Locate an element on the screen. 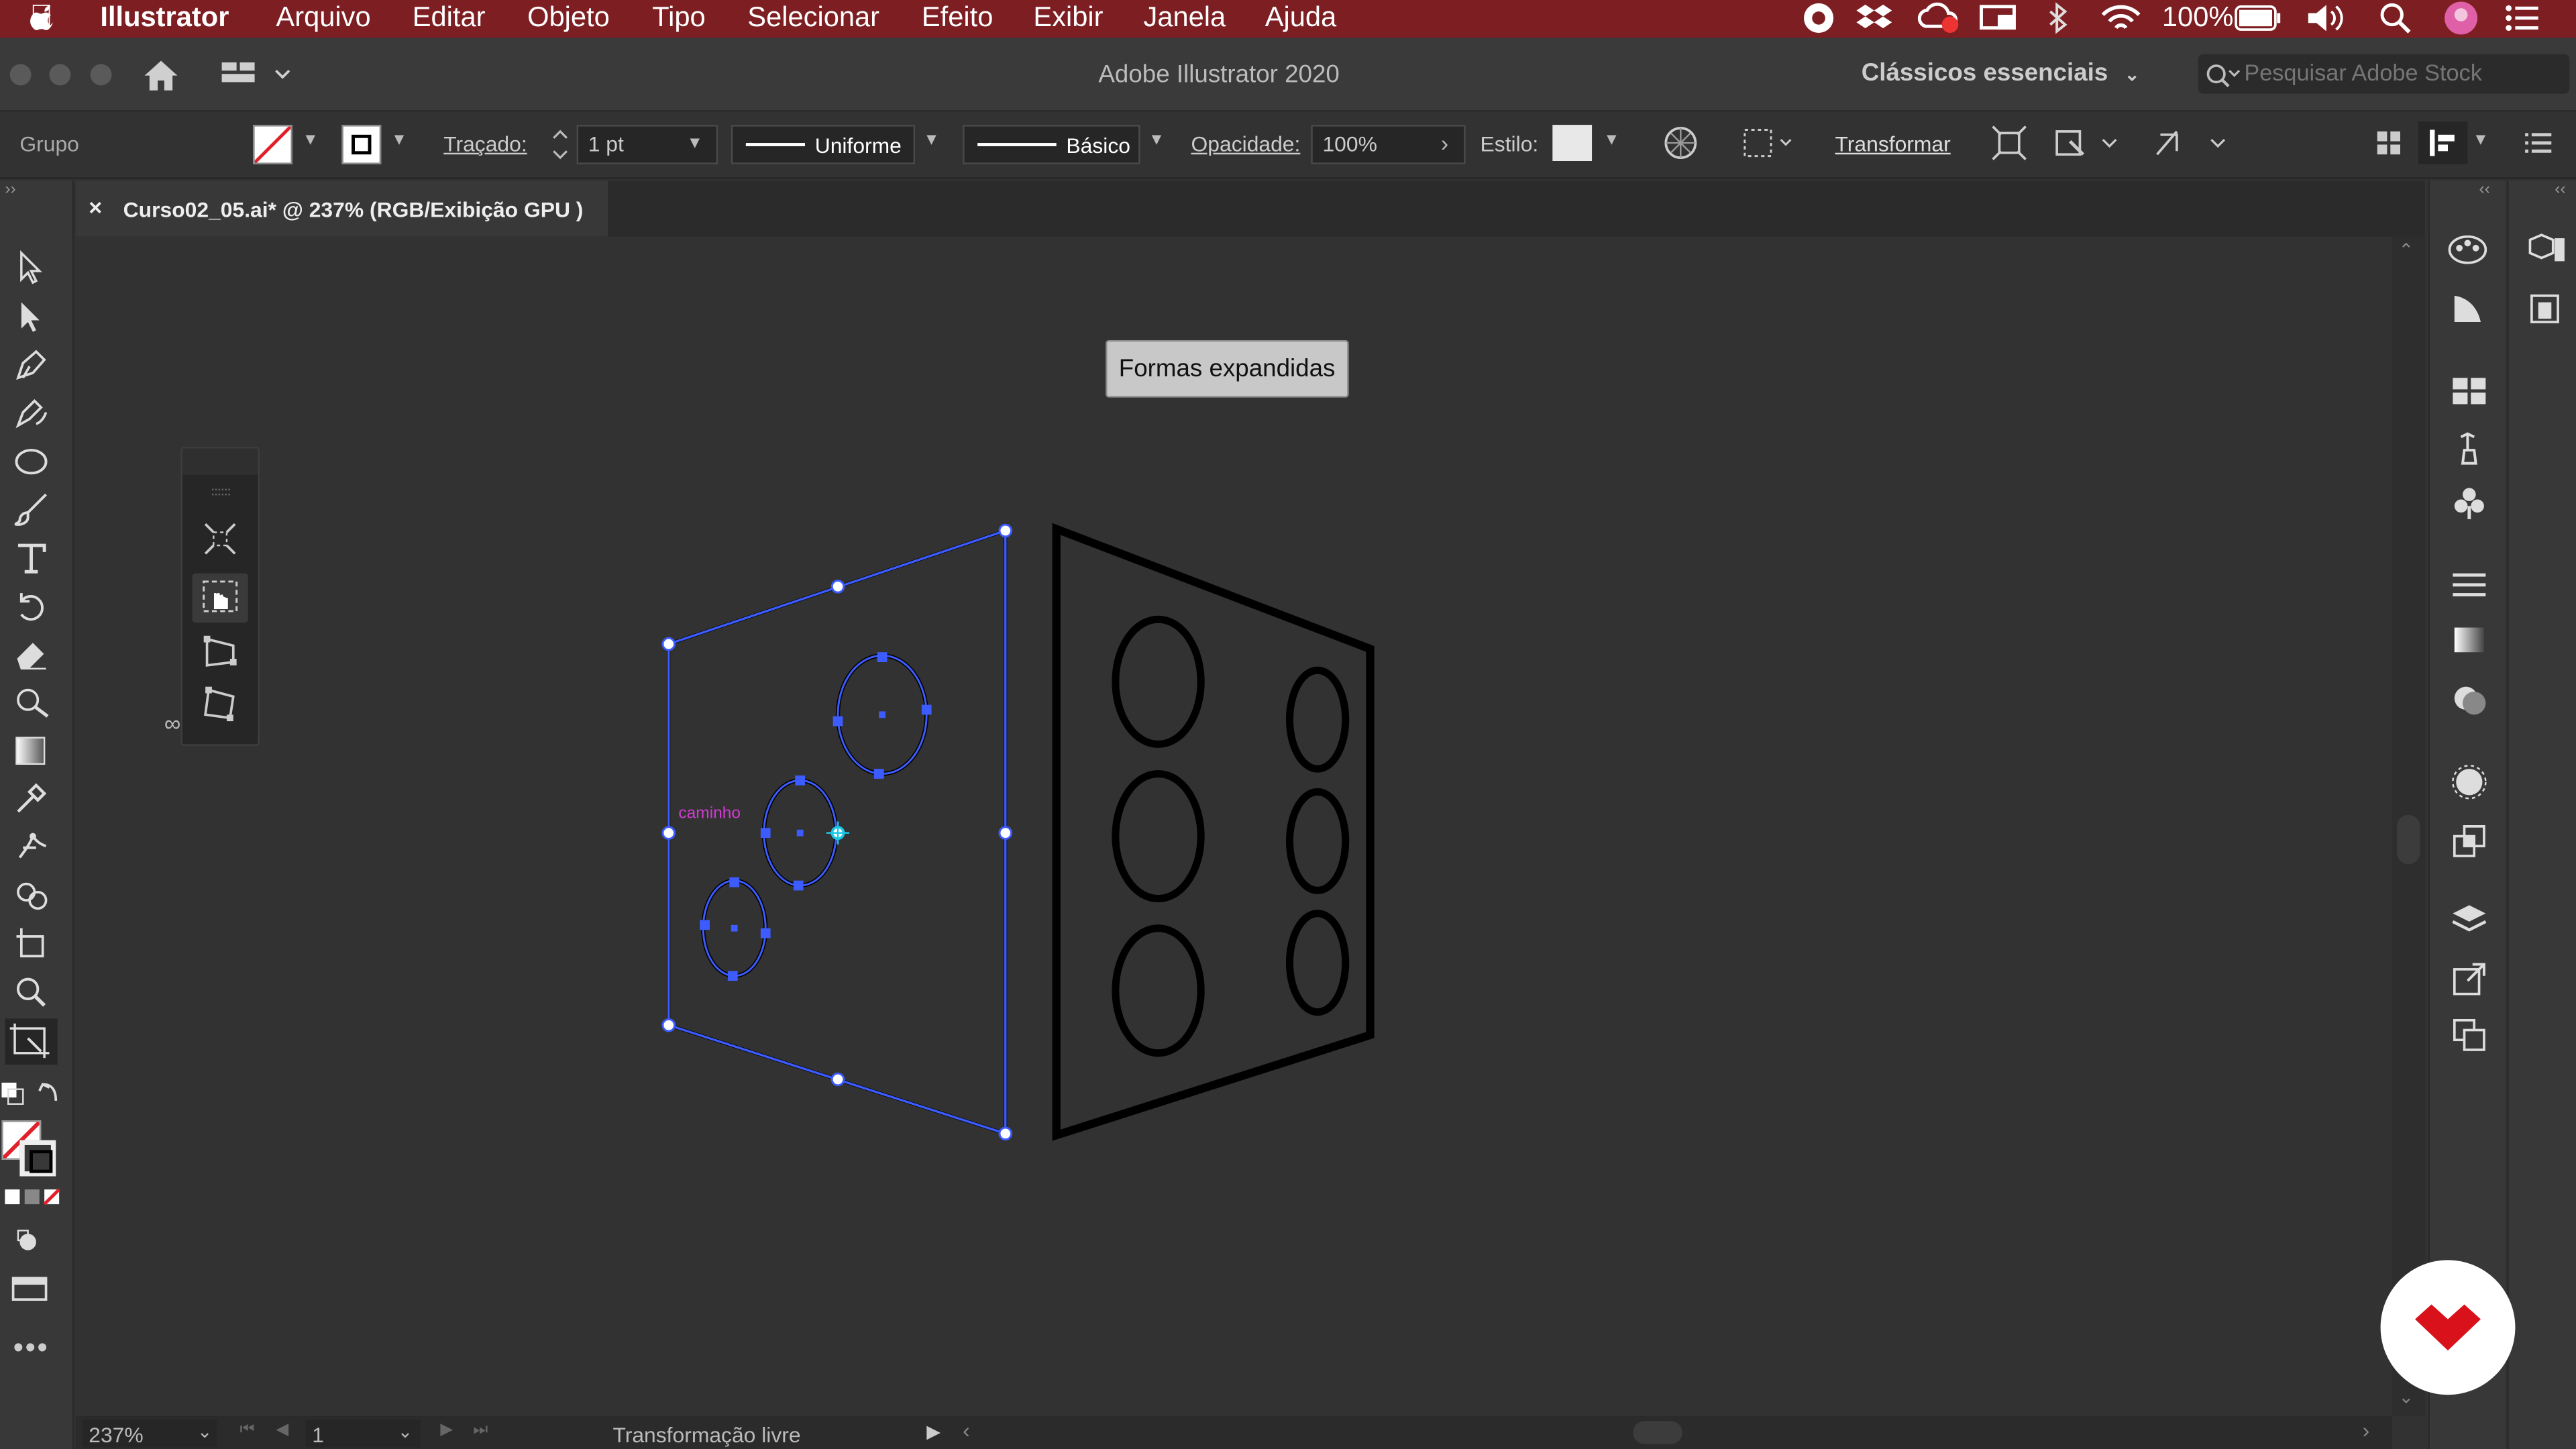 The width and height of the screenshot is (2576, 1449). constrain-icon is located at coordinates (220, 539).